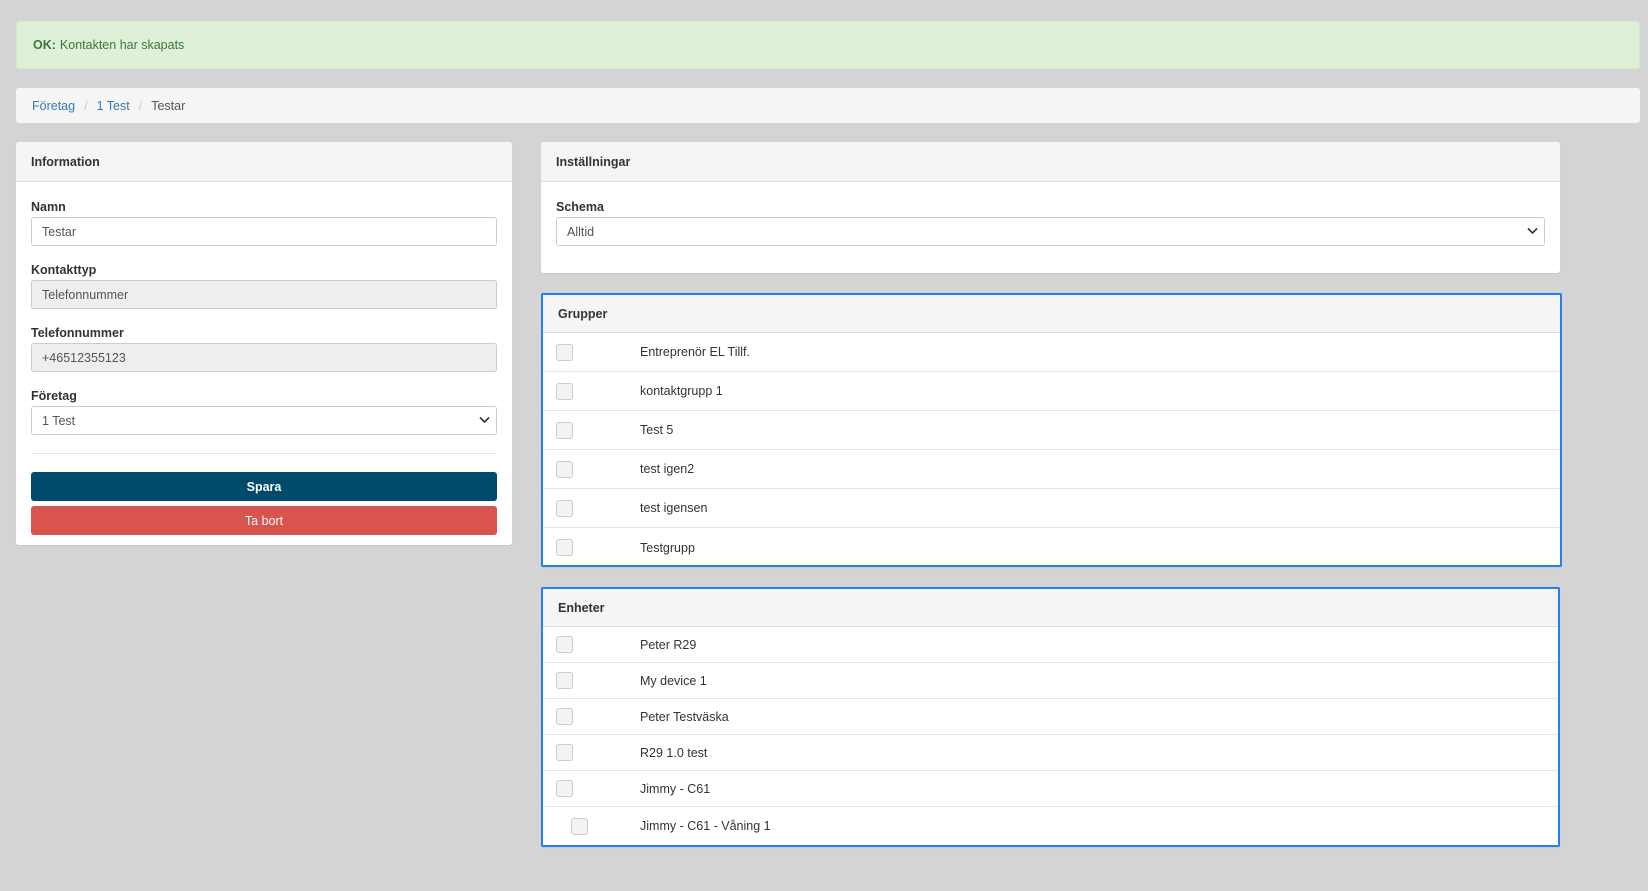 The image size is (1648, 891). Describe the element at coordinates (1051, 314) in the screenshot. I see `groups-panel-title: Grupper` at that location.